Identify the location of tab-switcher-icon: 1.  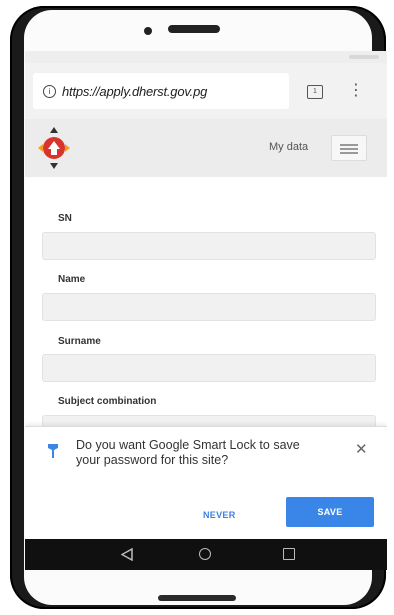
(315, 92).